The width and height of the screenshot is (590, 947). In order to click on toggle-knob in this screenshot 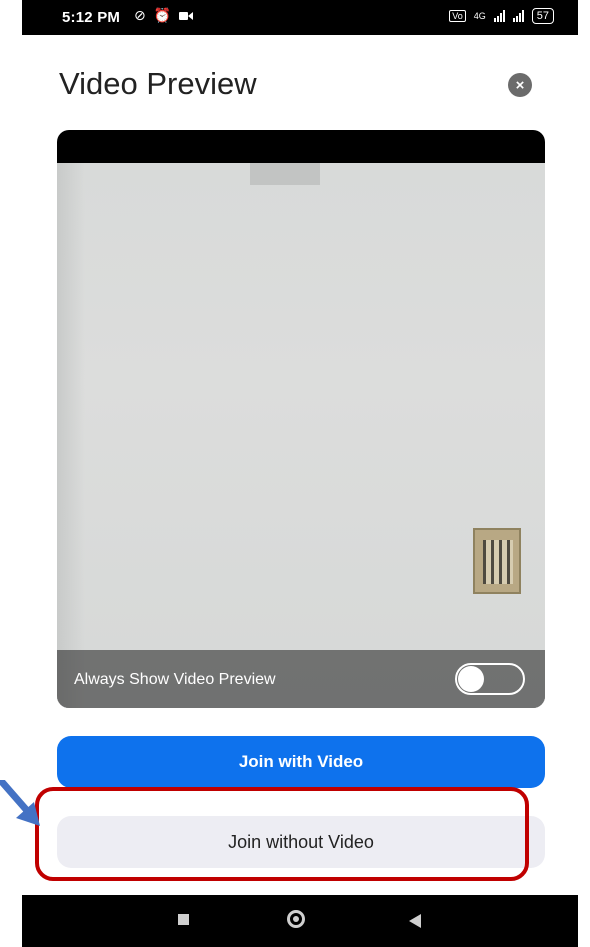, I will do `click(471, 679)`.